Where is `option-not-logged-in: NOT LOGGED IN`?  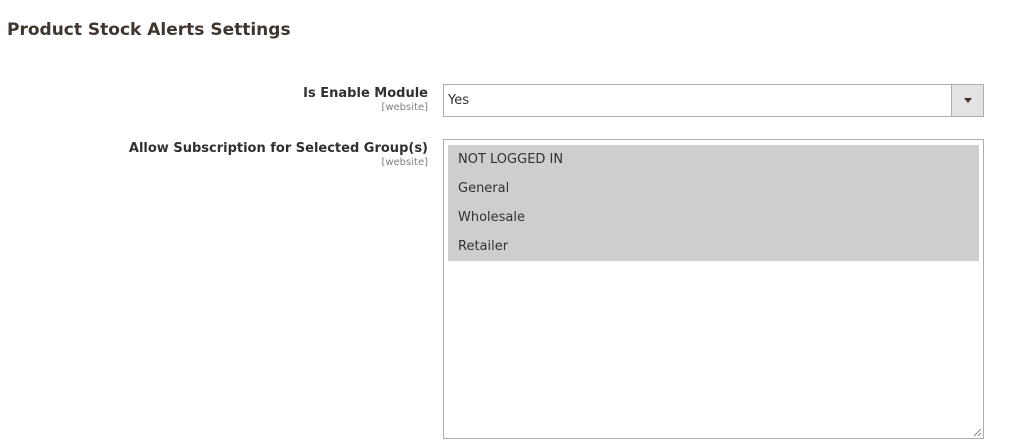 option-not-logged-in: NOT LOGGED IN is located at coordinates (713, 159).